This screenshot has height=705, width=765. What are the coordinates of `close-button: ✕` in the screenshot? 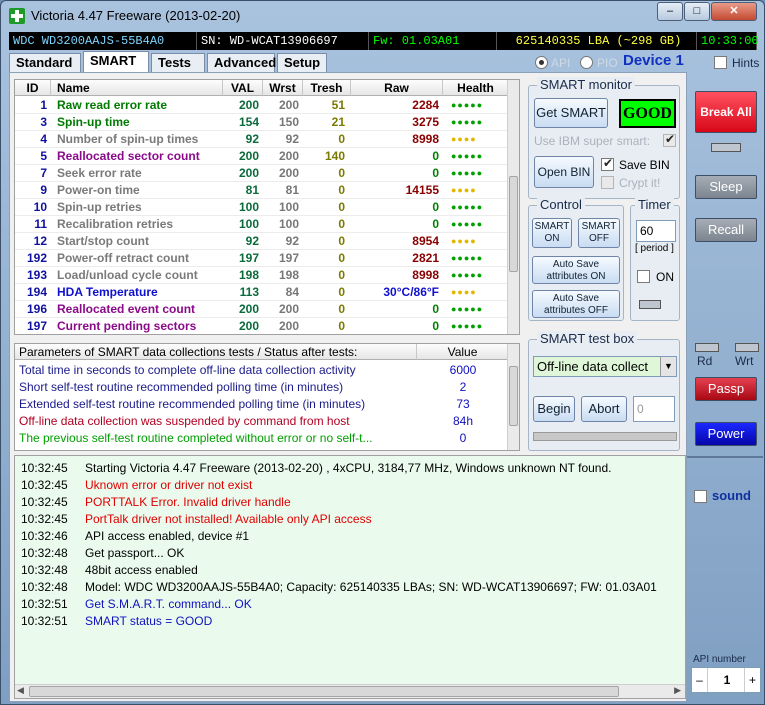 It's located at (734, 11).